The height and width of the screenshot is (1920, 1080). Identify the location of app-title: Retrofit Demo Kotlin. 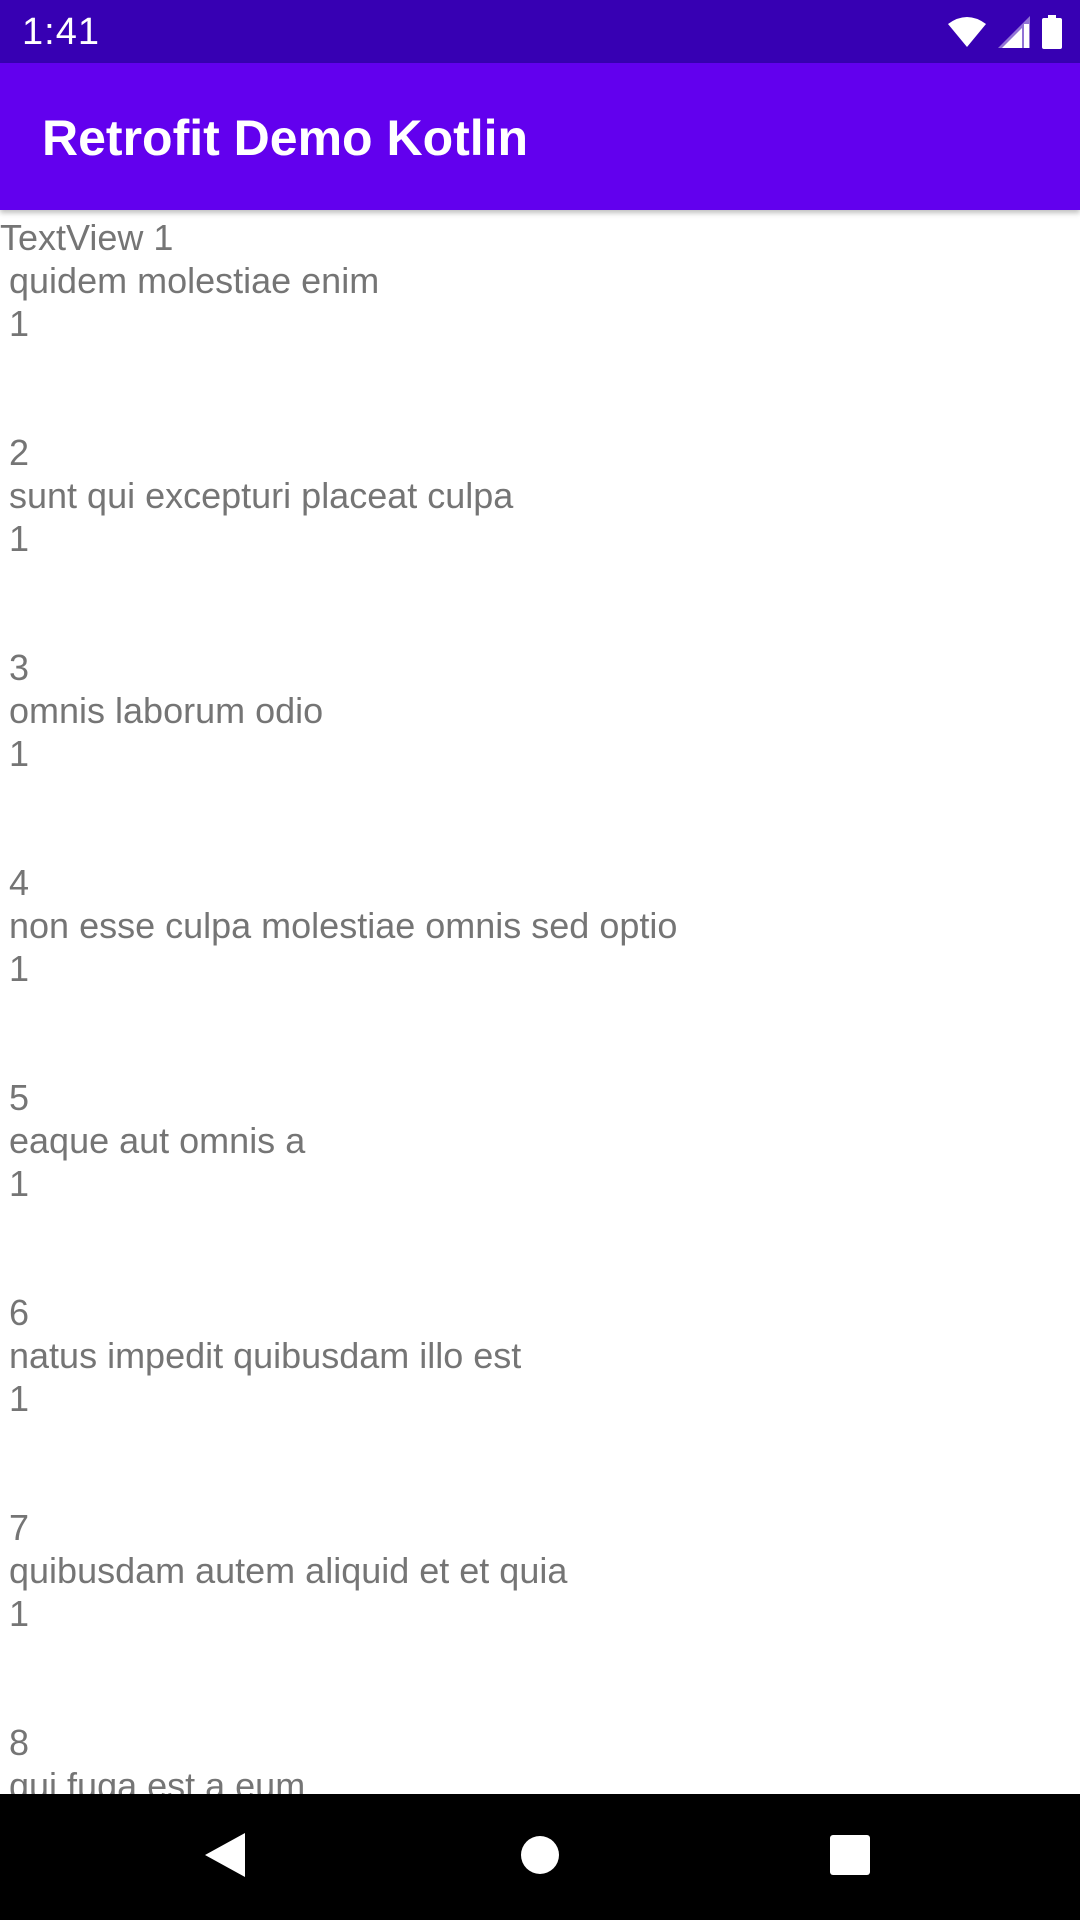
(285, 138).